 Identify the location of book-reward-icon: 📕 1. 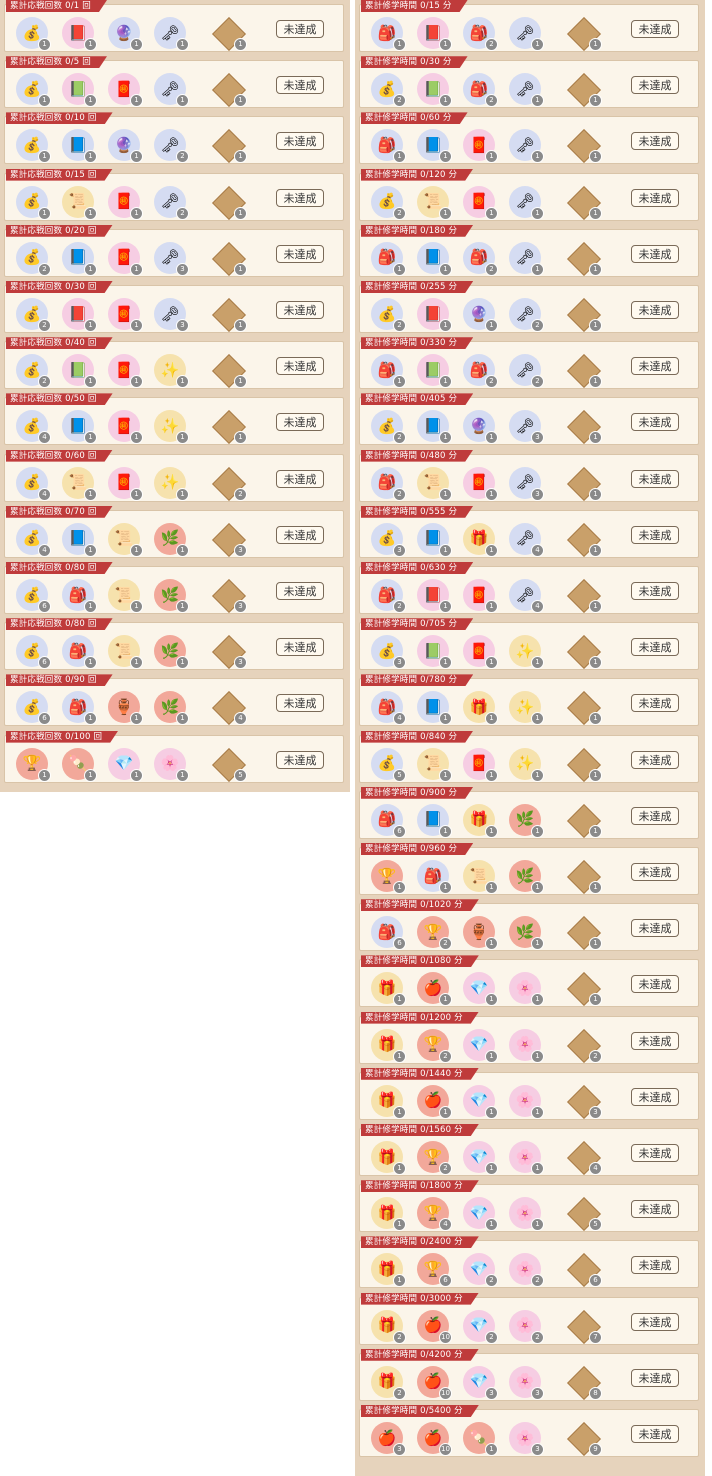
(79, 34).